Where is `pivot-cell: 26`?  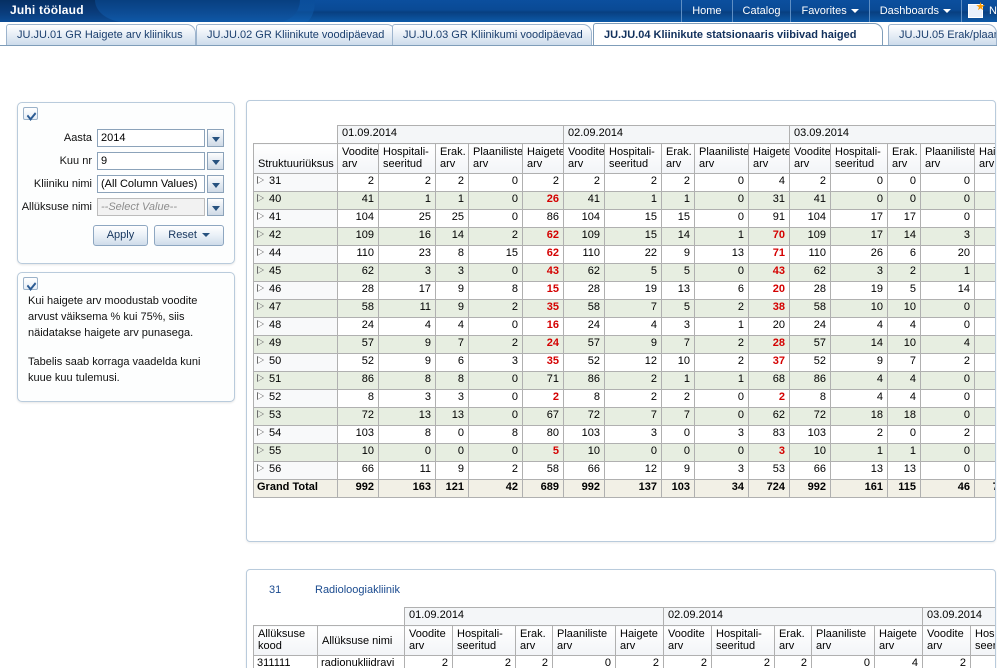 pivot-cell: 26 is located at coordinates (543, 200).